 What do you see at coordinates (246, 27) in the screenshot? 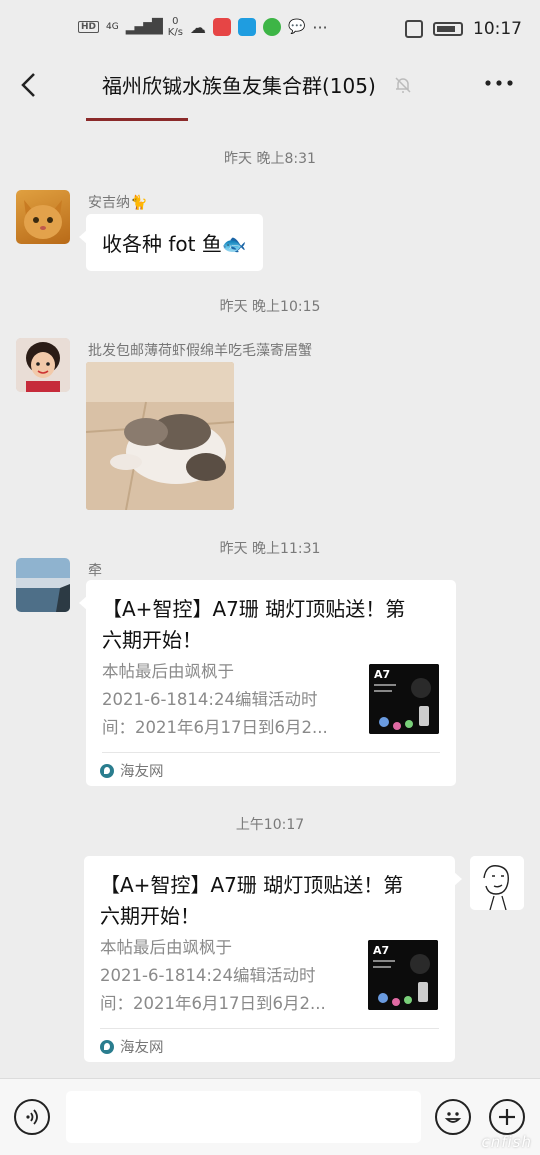
I see `app-notification-icon-blue` at bounding box center [246, 27].